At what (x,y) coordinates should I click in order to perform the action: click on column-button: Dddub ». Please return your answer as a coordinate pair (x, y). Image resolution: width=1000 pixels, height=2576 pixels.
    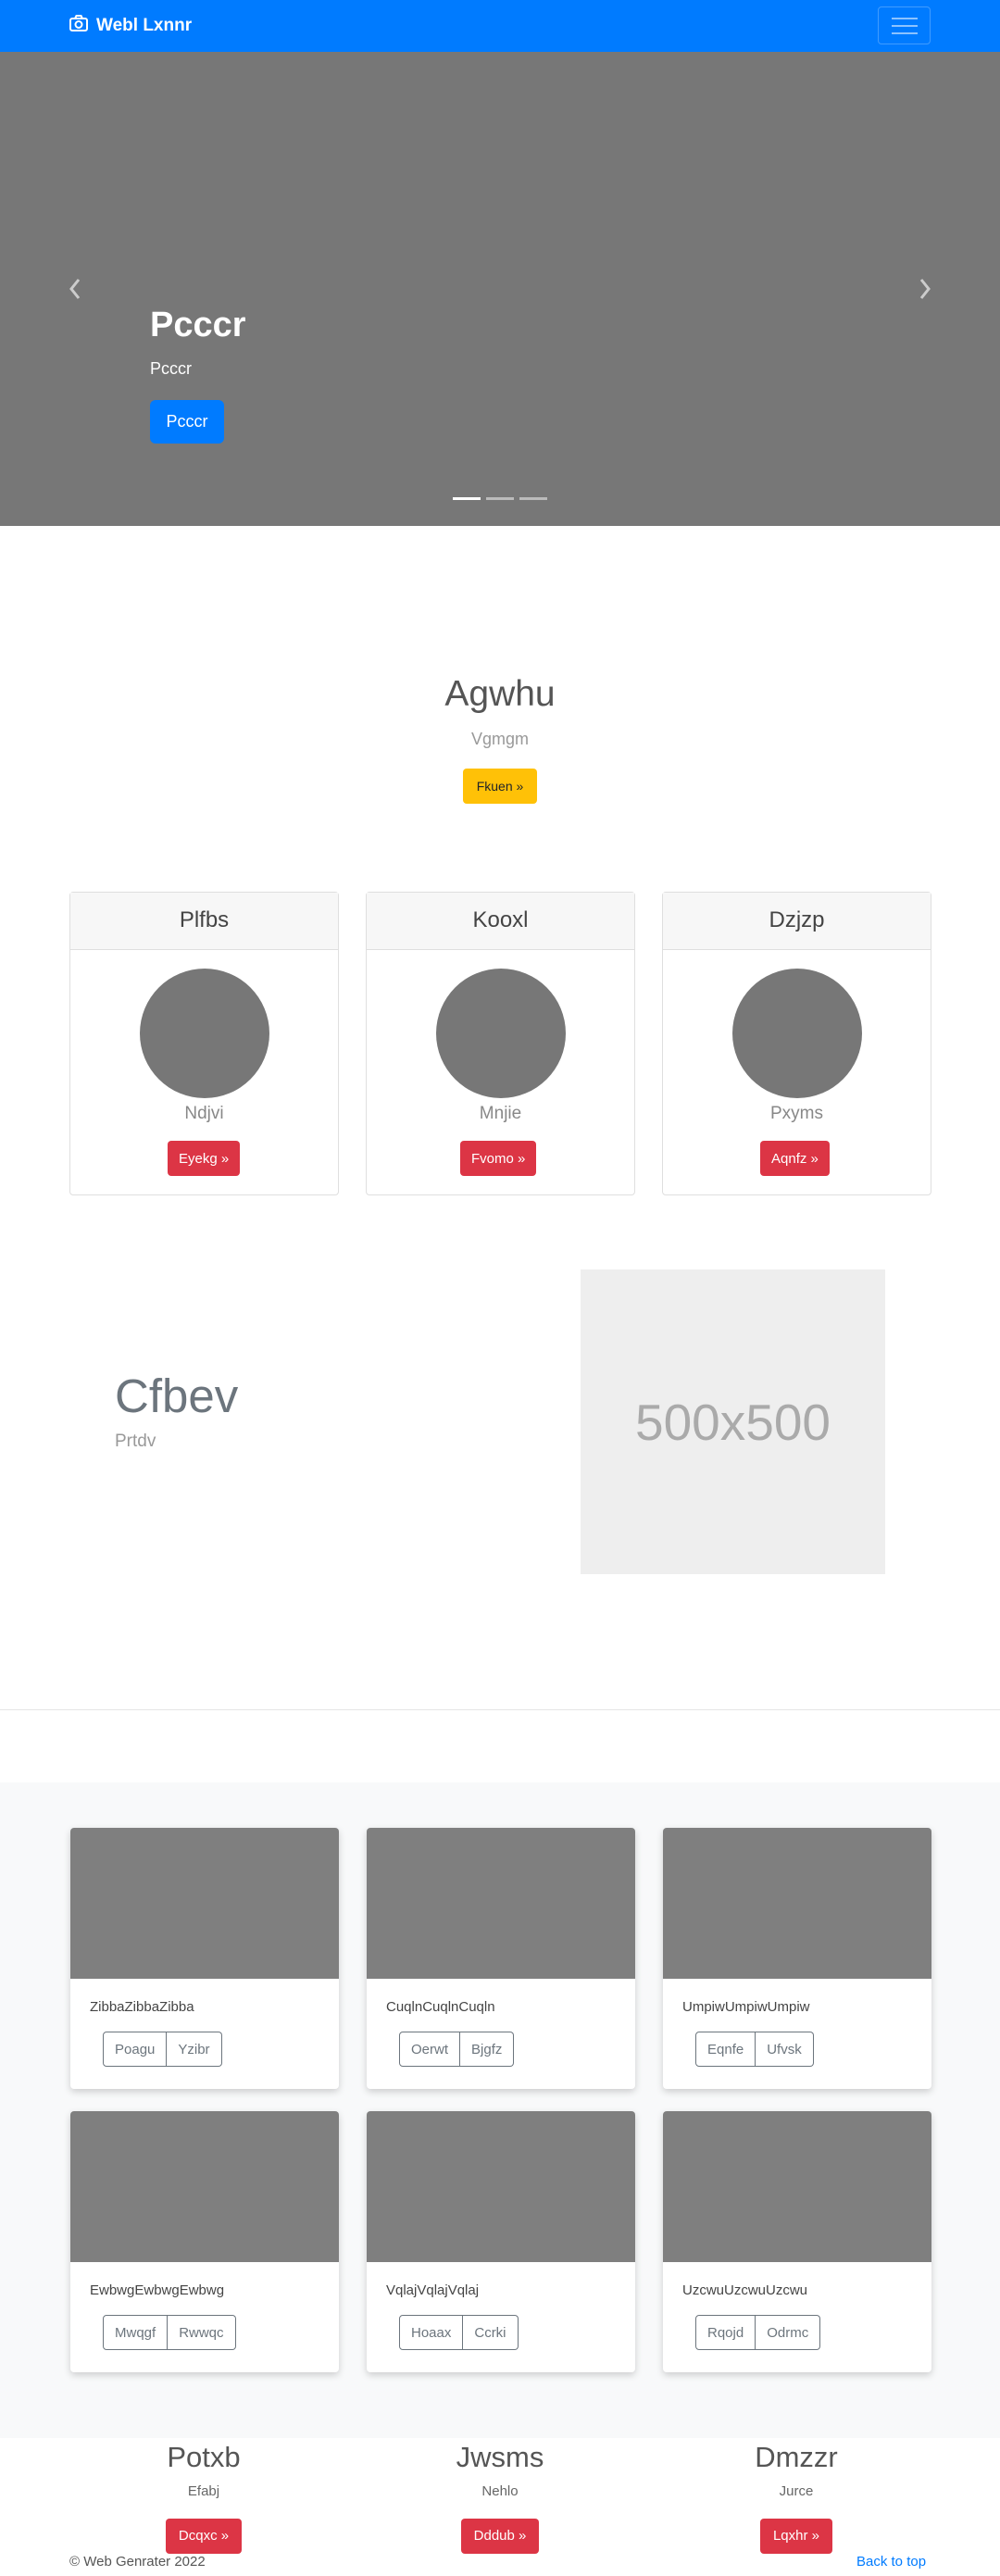
    Looking at the image, I should click on (500, 2537).